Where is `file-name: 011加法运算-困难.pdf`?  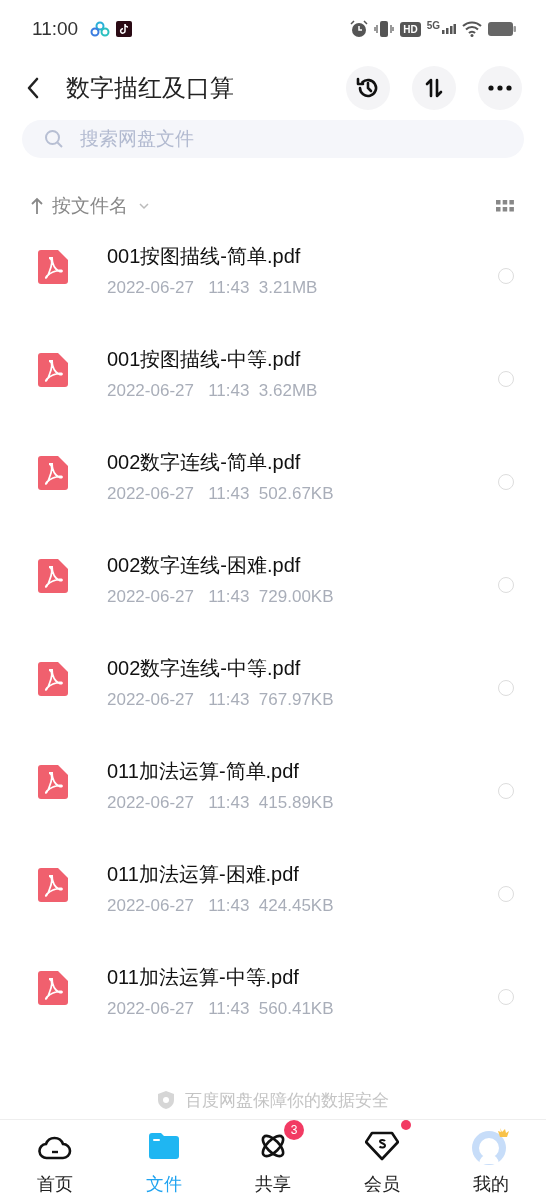 file-name: 011加法运算-困难.pdf is located at coordinates (203, 874).